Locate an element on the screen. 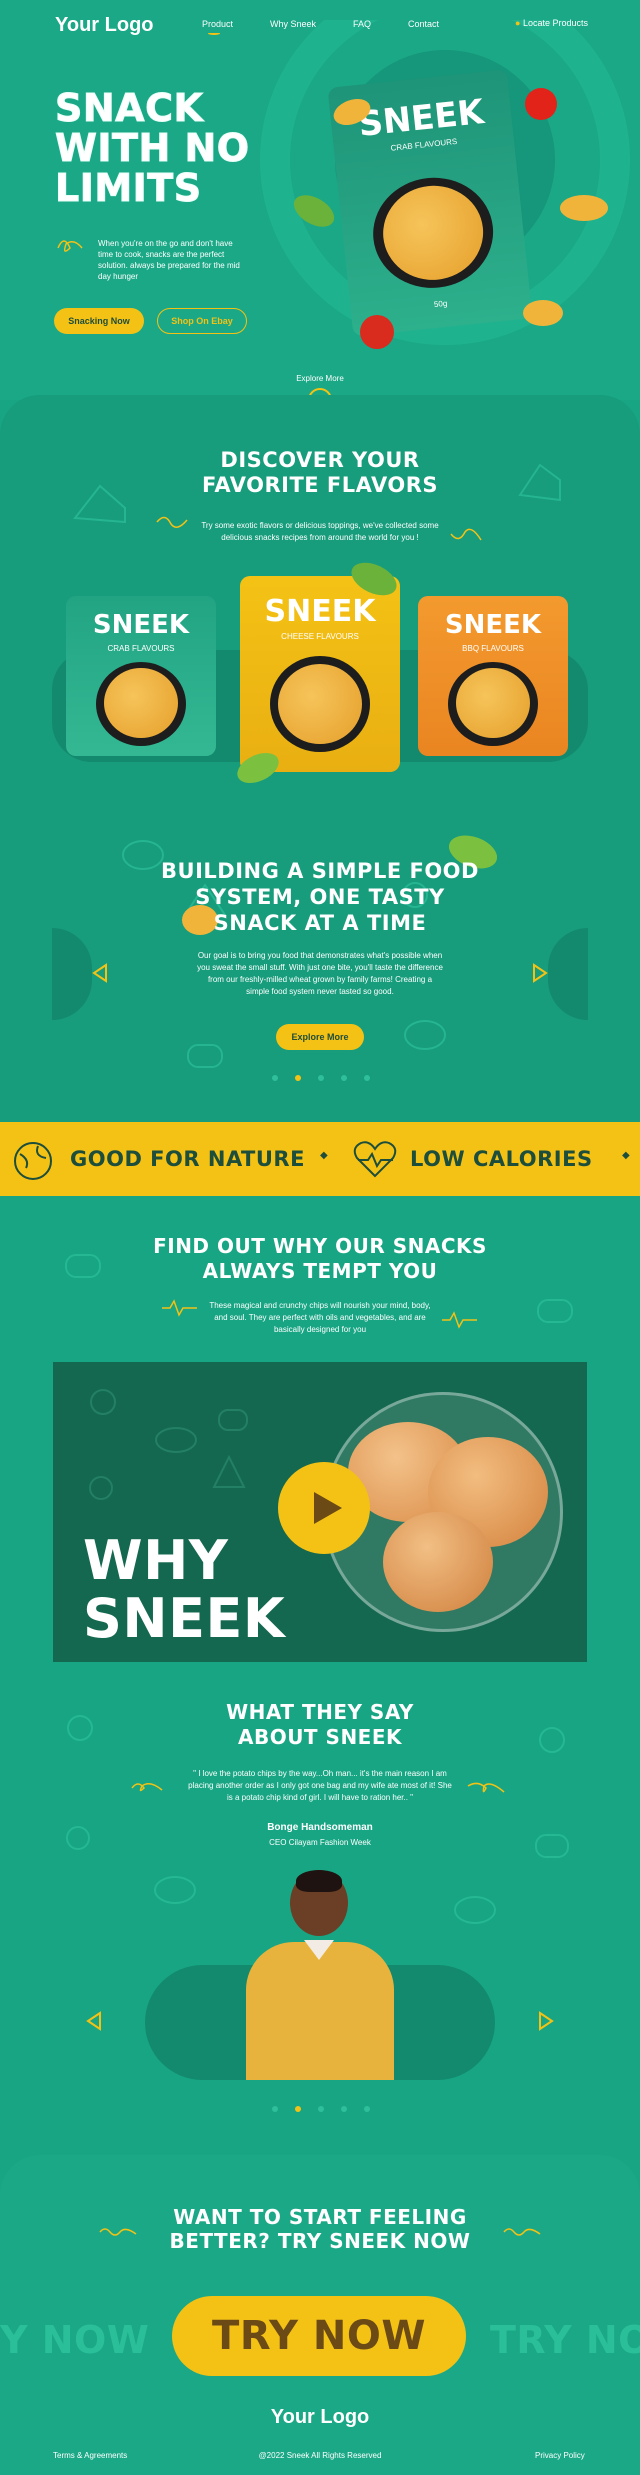 The width and height of the screenshot is (640, 2475). building-title-line-2: SYSTEM, ONE TASTY is located at coordinates (320, 897).